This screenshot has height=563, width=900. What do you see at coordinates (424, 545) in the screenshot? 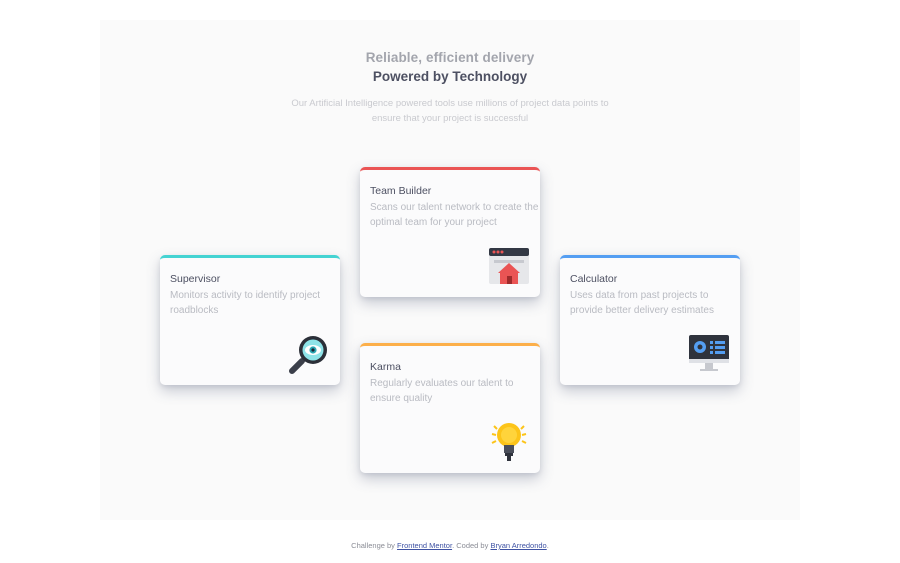
I see `frontend-mentor-link: Frontend Mentor` at bounding box center [424, 545].